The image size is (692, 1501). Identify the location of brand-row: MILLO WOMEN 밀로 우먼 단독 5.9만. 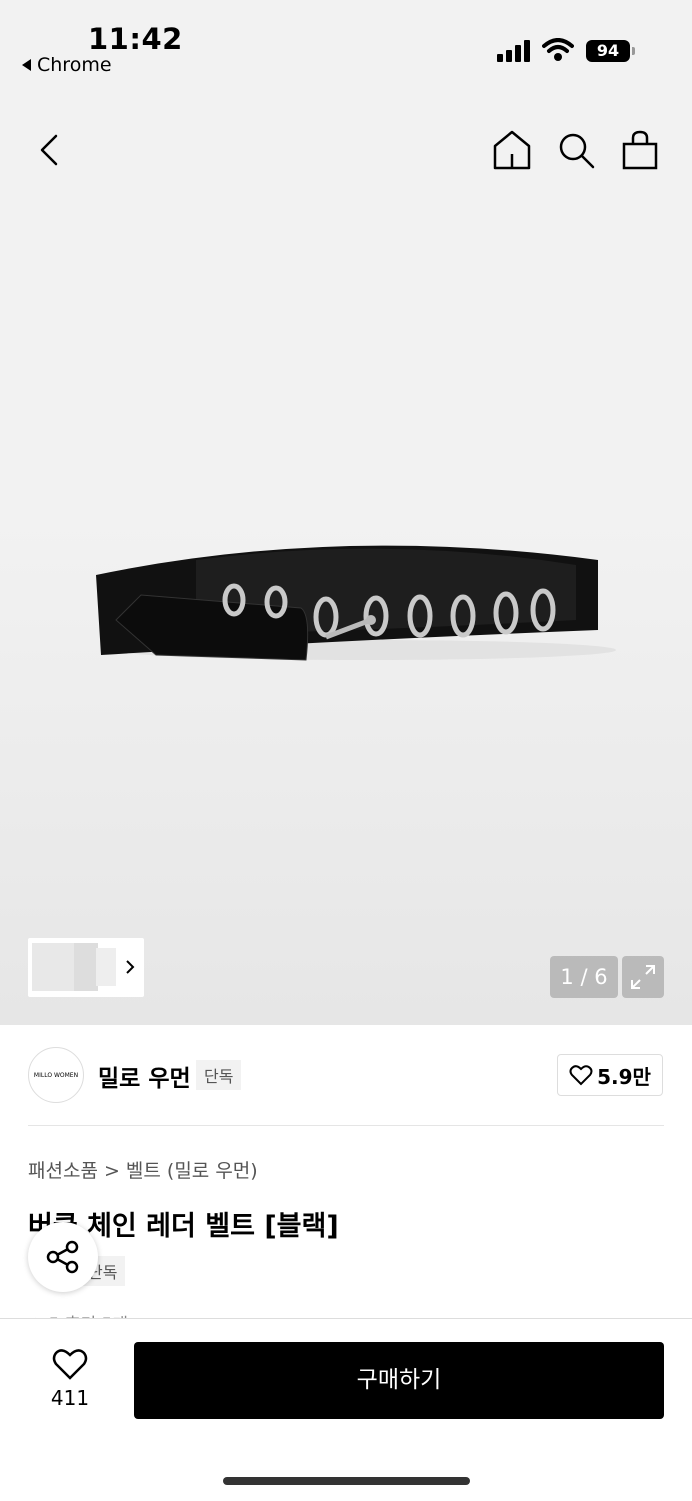
(346, 1075).